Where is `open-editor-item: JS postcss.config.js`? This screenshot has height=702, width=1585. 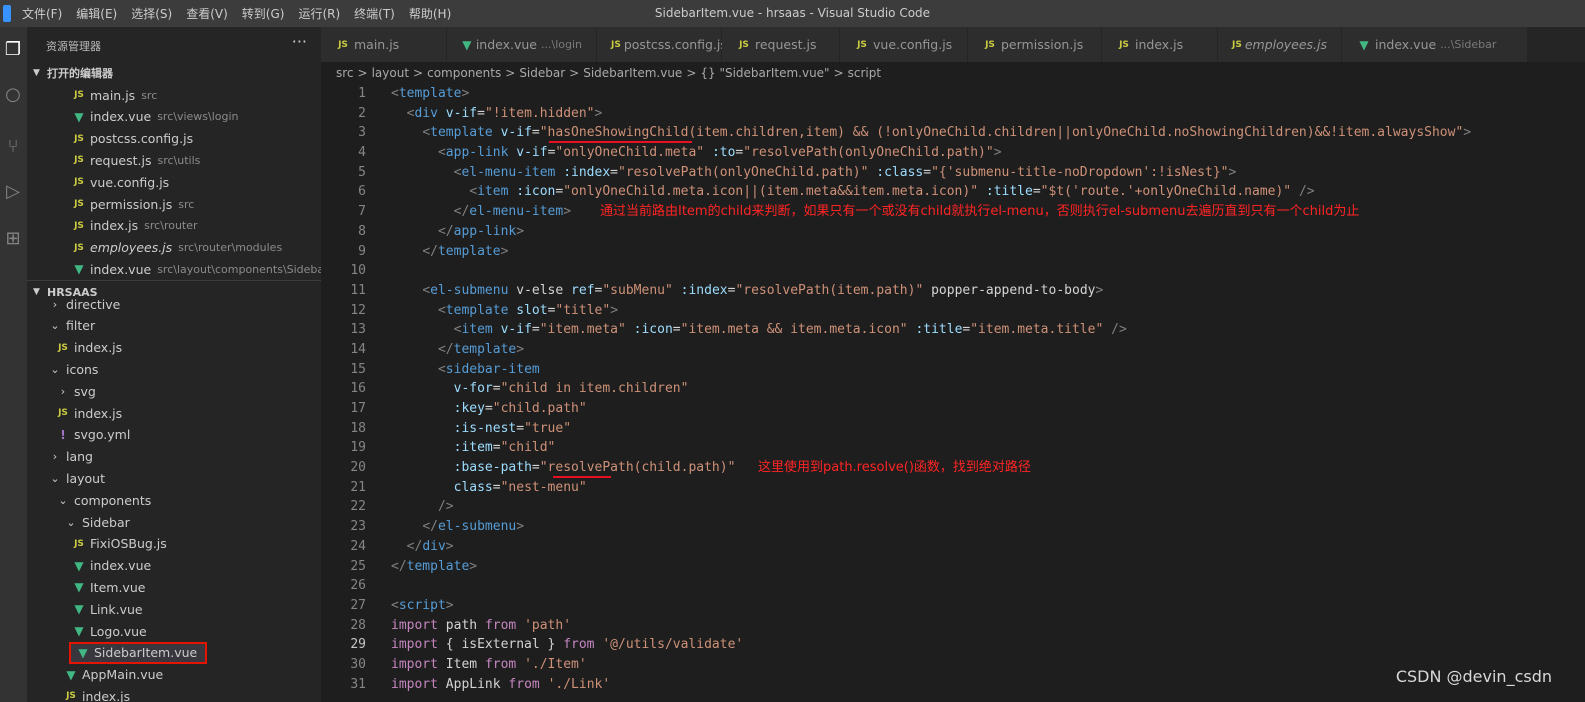 open-editor-item: JS postcss.config.js is located at coordinates (174, 139).